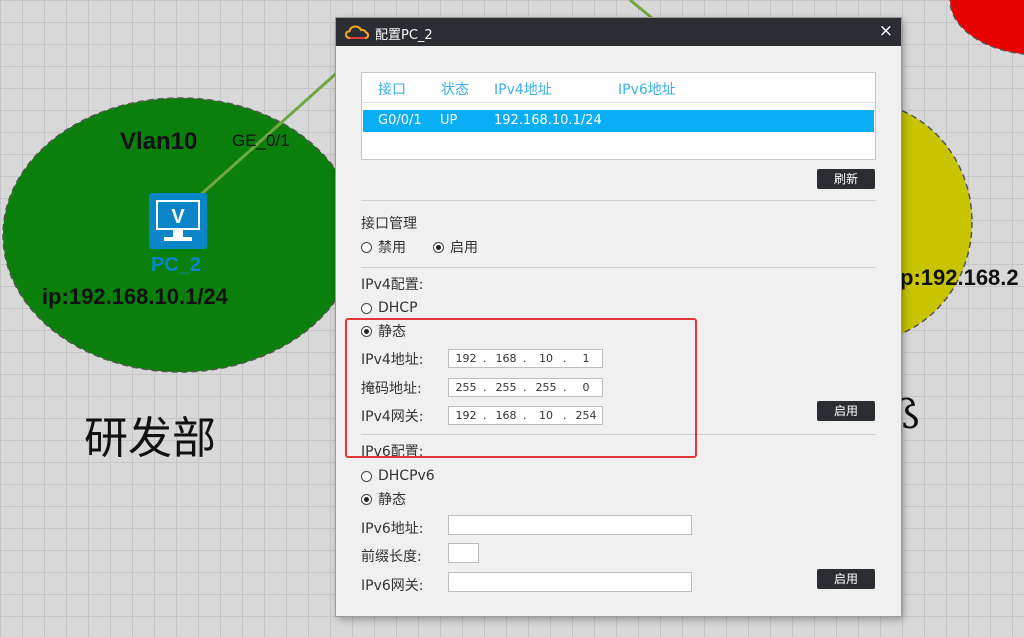 This screenshot has height=637, width=1024. Describe the element at coordinates (392, 452) in the screenshot. I see `ipv6-config-title: IPv6配置:` at that location.